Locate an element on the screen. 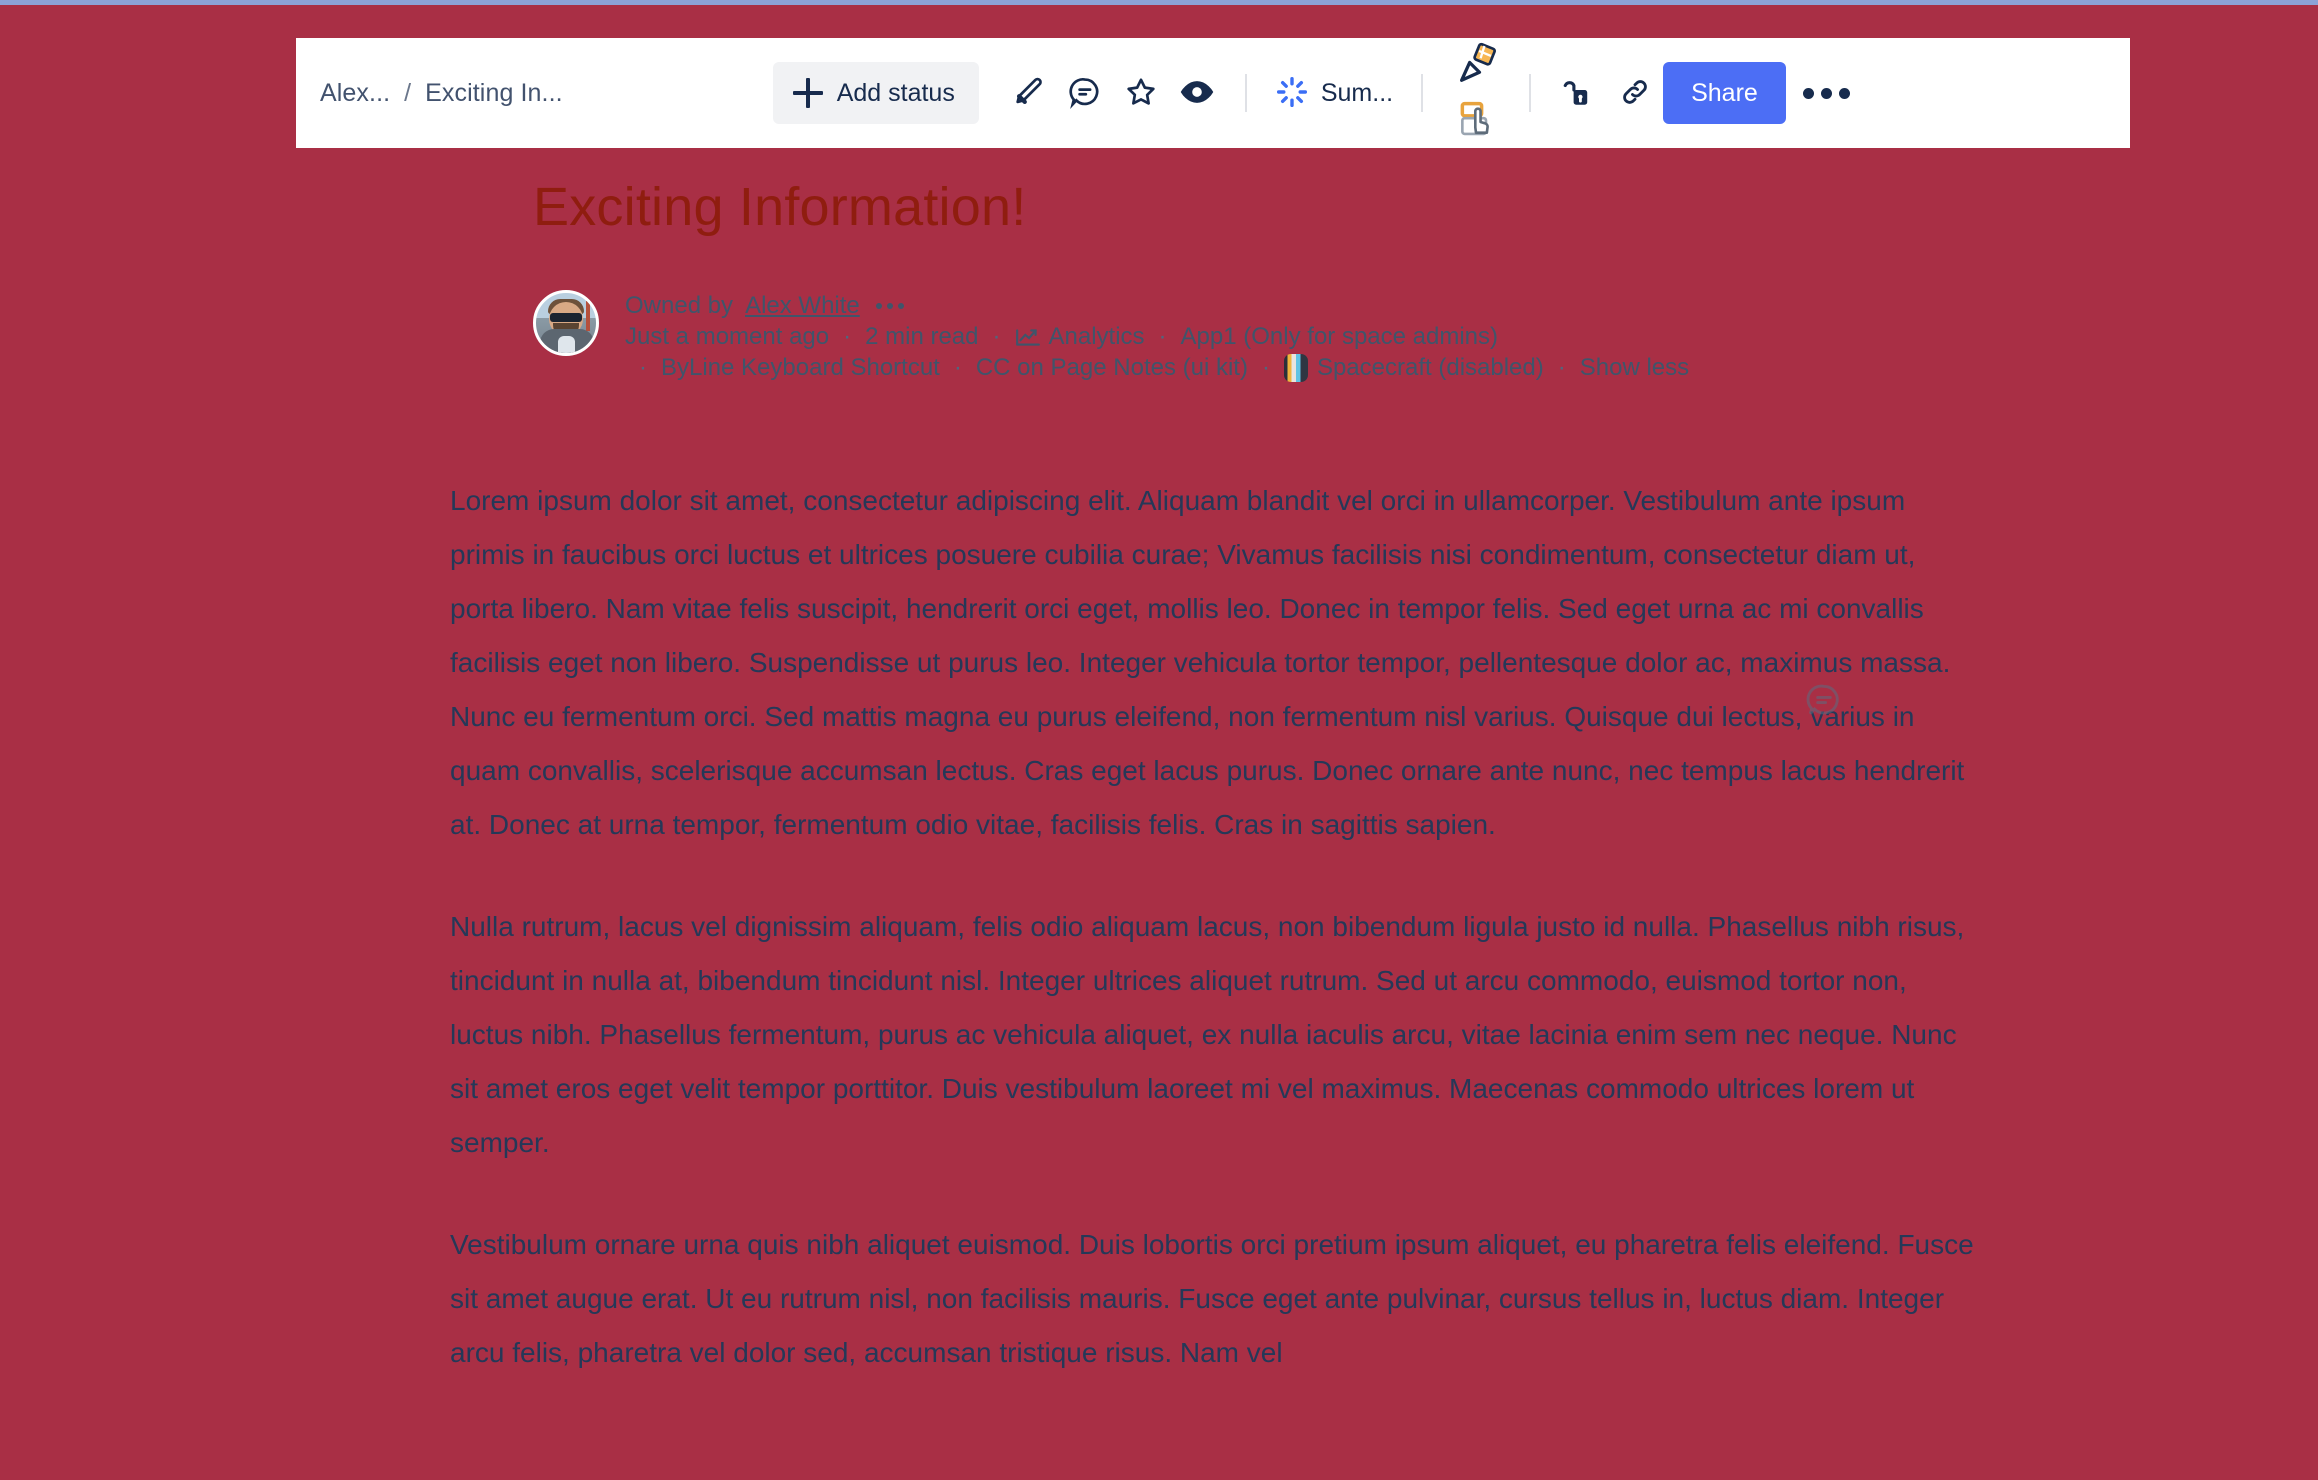 The height and width of the screenshot is (1480, 2318). last-updated-label: Just a moment ago is located at coordinates (727, 336).